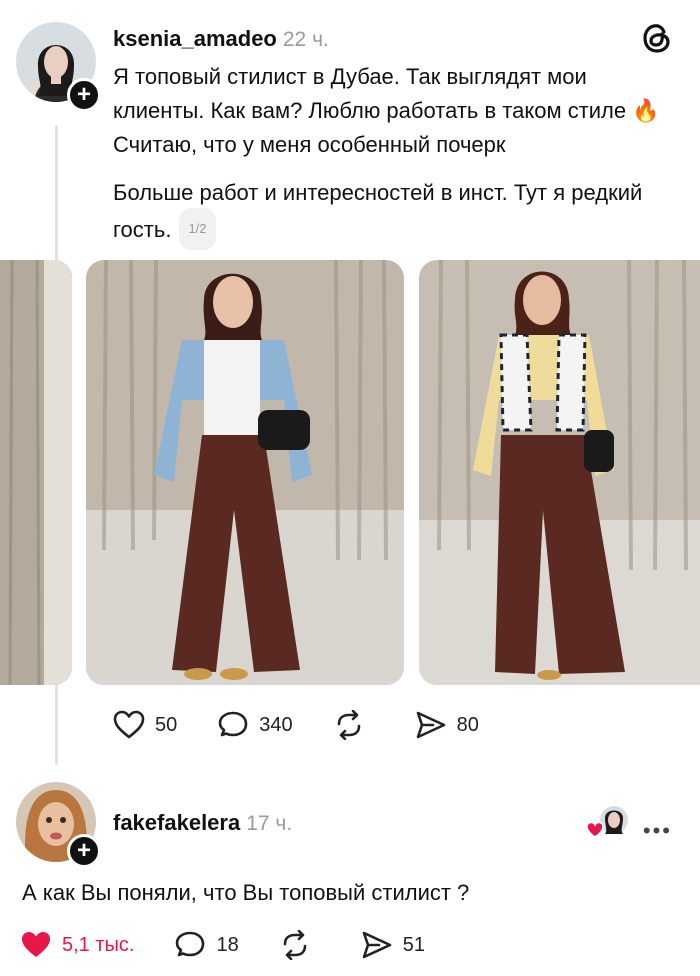 The width and height of the screenshot is (700, 976). Describe the element at coordinates (242, 945) in the screenshot. I see `reply-action-bar: 5,1 тыс. 18 51` at that location.